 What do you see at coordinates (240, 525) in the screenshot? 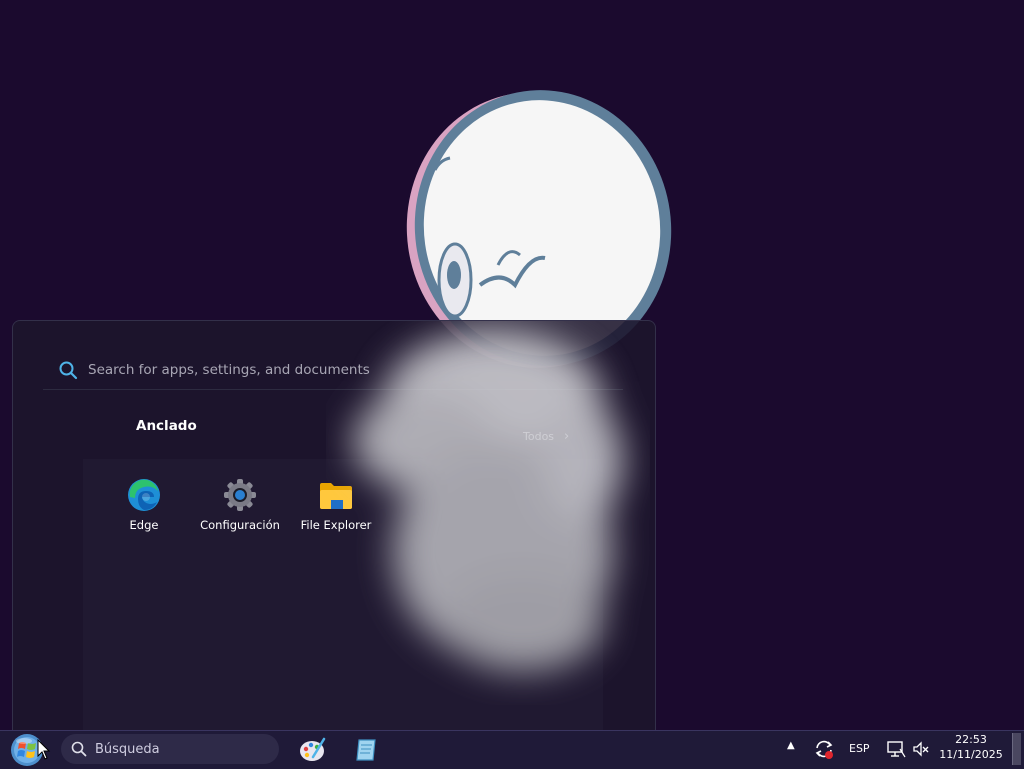
I see `app-label: Configuración` at bounding box center [240, 525].